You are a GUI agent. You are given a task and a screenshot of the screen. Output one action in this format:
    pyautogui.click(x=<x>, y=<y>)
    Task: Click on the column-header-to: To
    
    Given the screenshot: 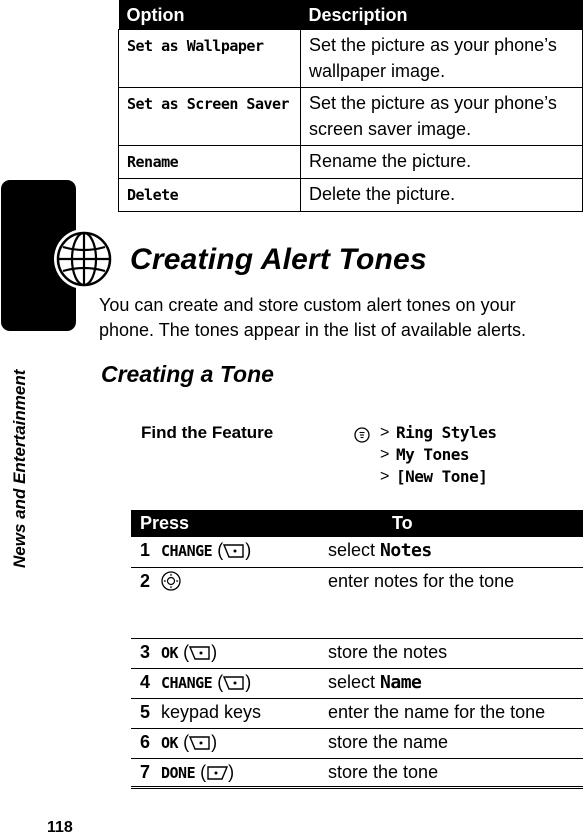 What is the action you would take?
    pyautogui.click(x=455, y=523)
    